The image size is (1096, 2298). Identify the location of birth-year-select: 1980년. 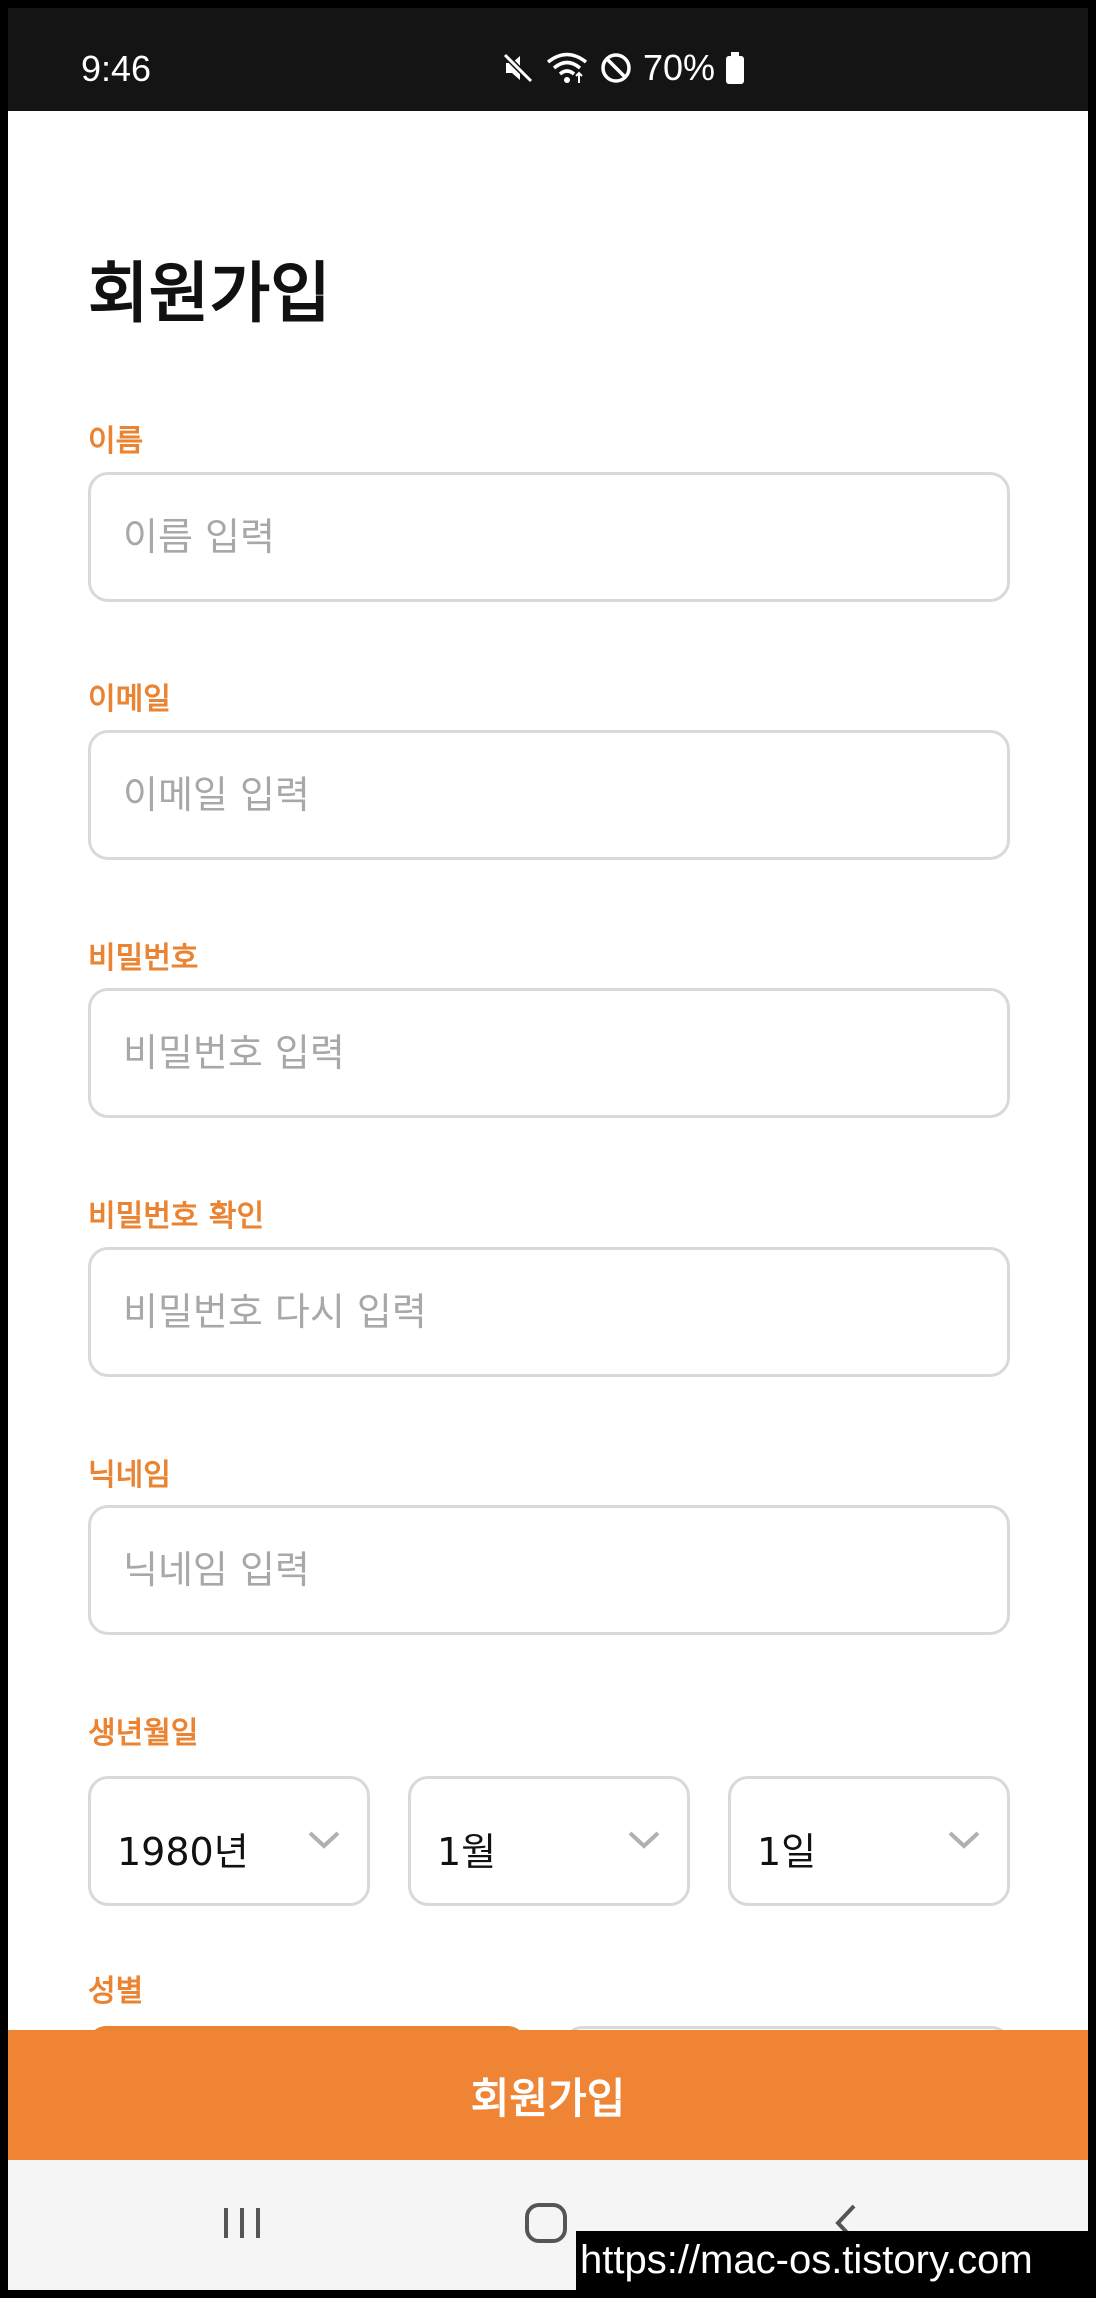
(229, 1841).